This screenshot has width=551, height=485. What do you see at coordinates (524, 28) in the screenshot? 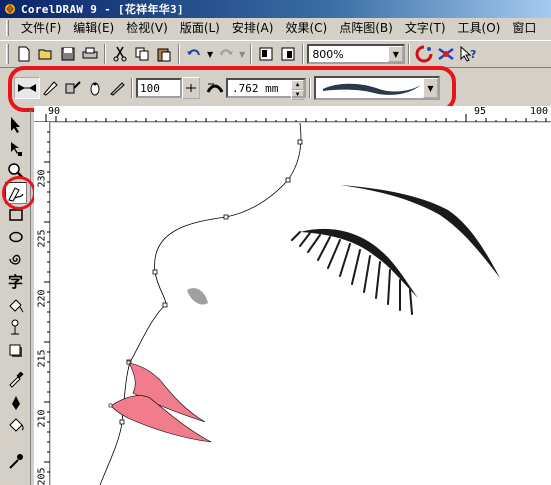
I see `menu-window: 窗口` at bounding box center [524, 28].